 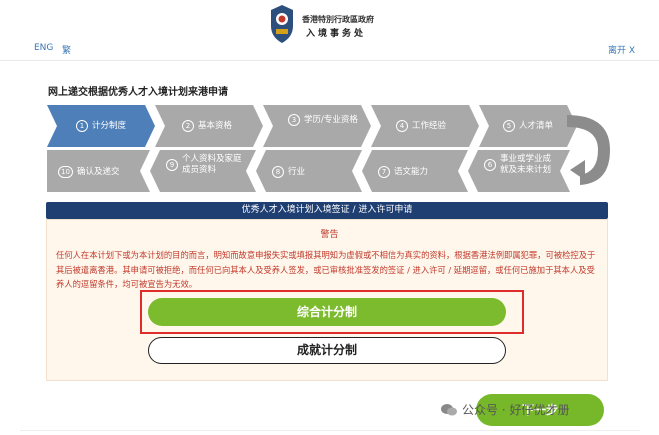 I want to click on step-number: 7, so click(x=384, y=172).